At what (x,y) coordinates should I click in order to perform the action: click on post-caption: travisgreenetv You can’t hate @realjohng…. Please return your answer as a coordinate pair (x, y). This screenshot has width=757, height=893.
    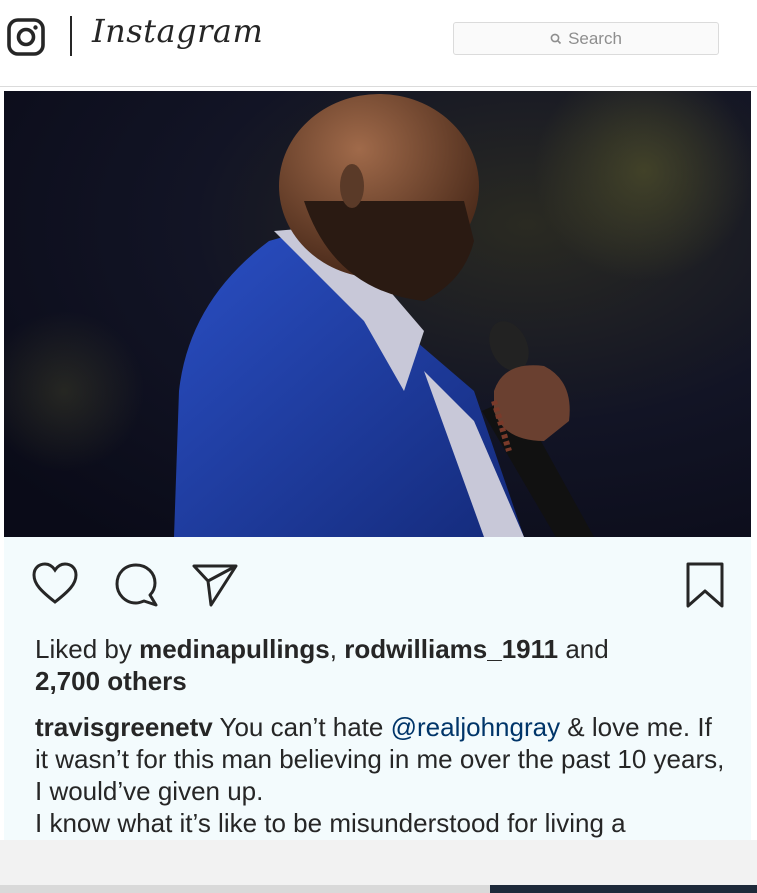
    Looking at the image, I should click on (380, 775).